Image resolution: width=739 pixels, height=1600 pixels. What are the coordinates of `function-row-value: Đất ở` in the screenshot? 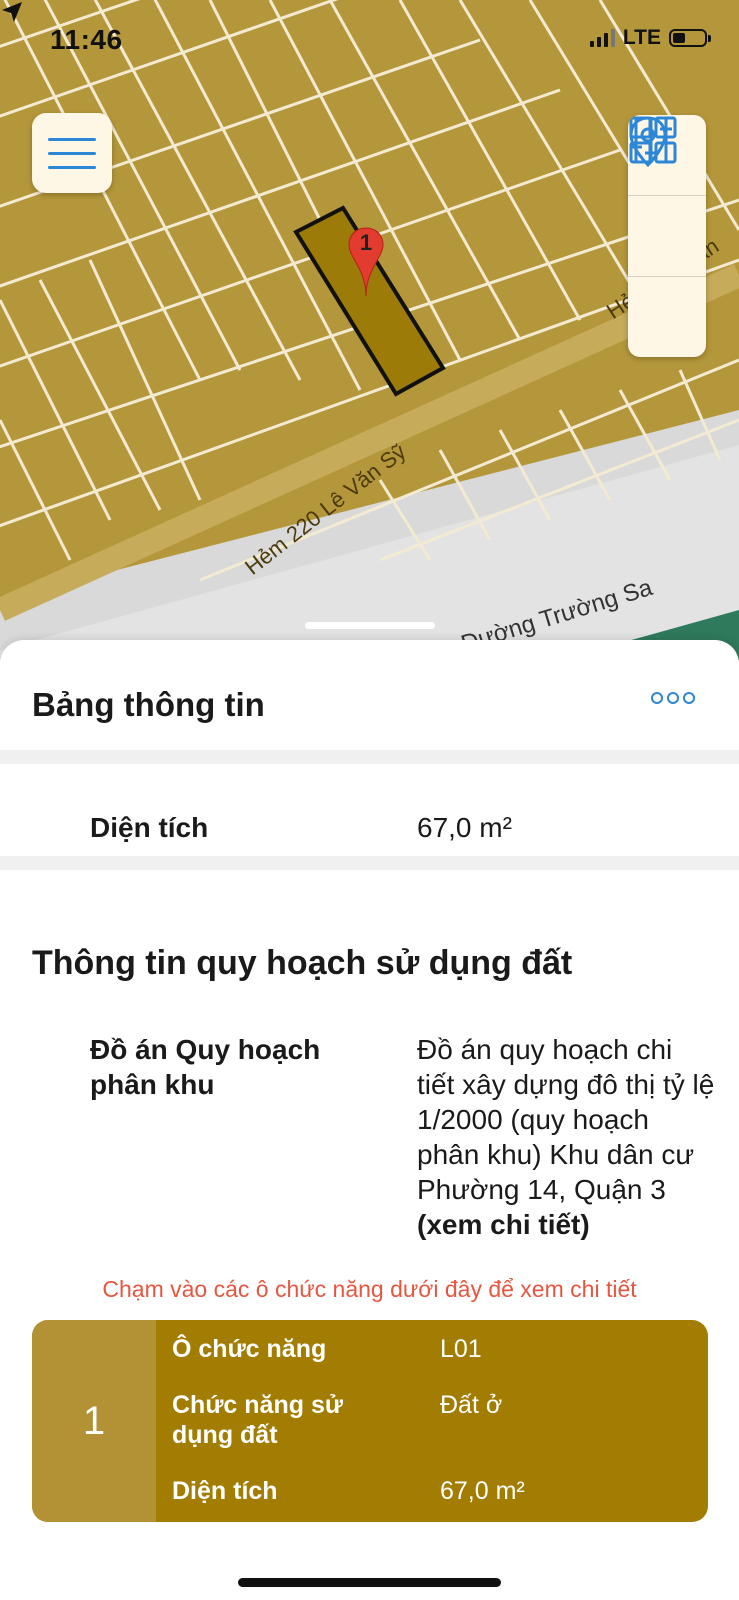 It's located at (471, 1405).